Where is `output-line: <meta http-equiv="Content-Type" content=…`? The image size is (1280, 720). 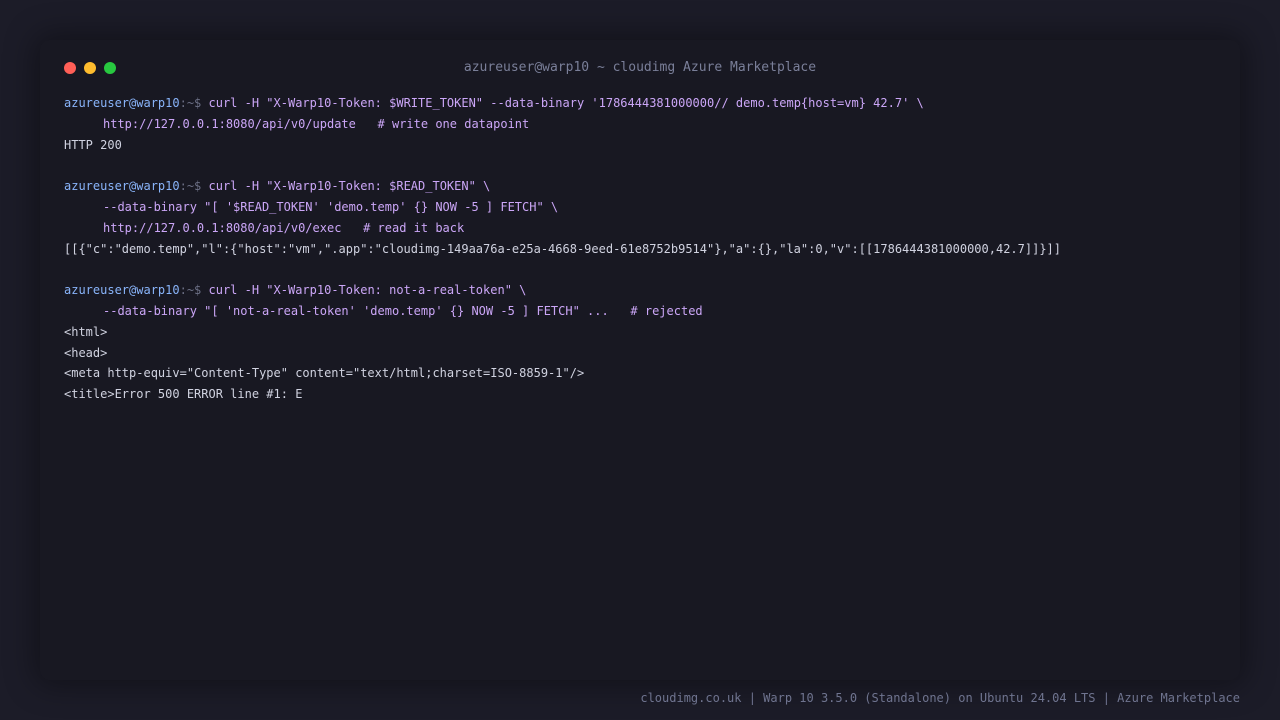
output-line: <meta http-equiv="Content-Type" content=… is located at coordinates (324, 373).